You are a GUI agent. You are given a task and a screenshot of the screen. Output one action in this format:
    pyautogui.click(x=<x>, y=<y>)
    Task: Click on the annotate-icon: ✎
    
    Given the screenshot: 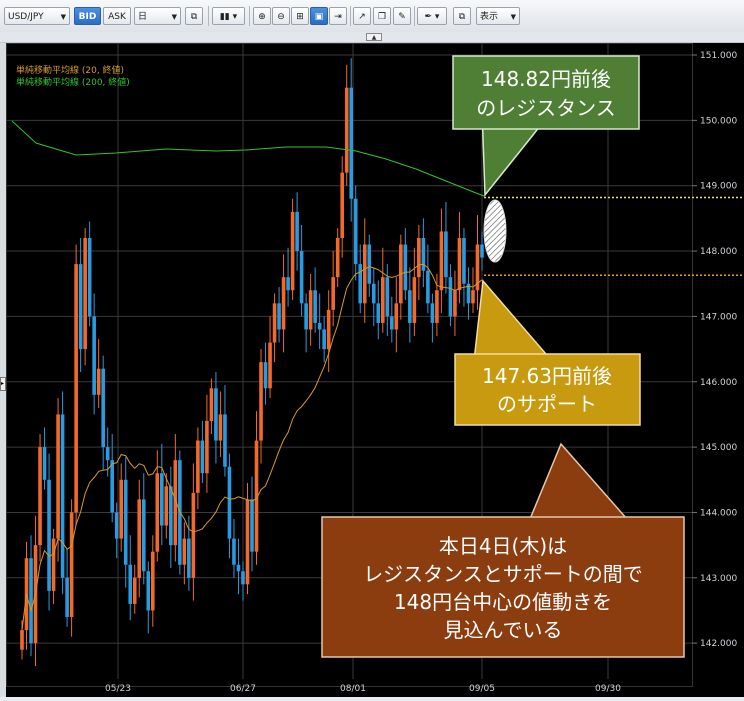 What is the action you would take?
    pyautogui.click(x=402, y=16)
    